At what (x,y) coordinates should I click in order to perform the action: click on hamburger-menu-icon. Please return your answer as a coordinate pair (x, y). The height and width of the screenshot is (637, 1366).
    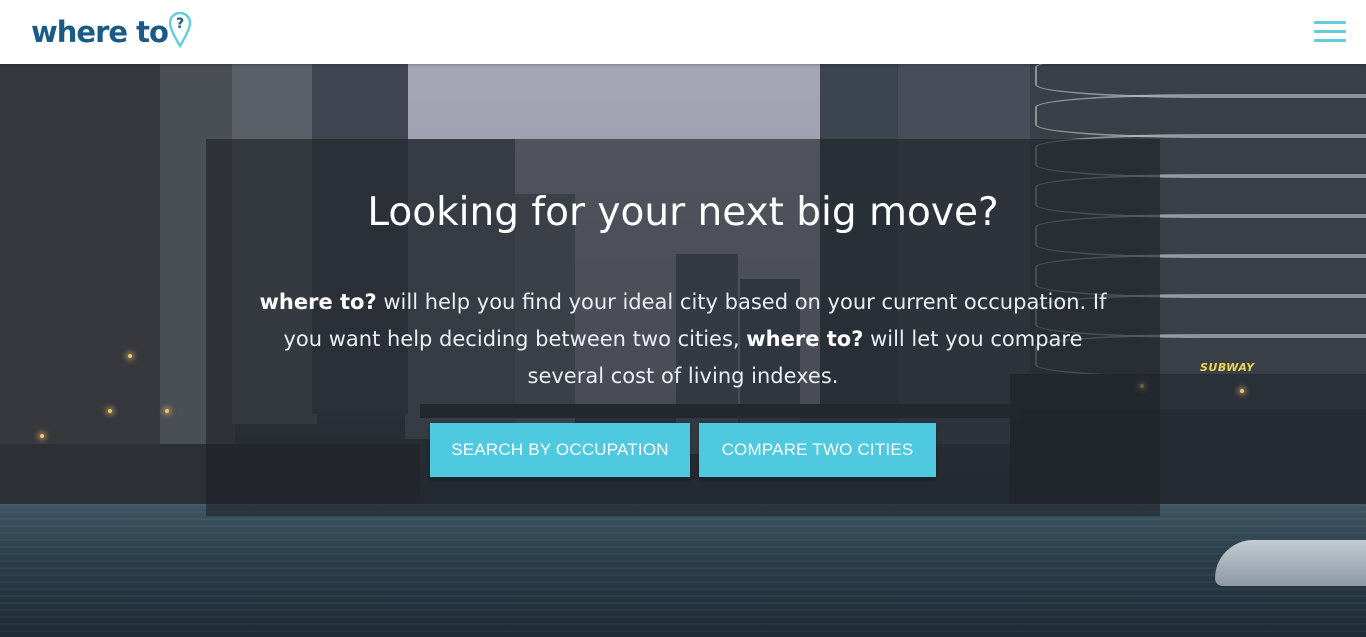
    Looking at the image, I should click on (1330, 32).